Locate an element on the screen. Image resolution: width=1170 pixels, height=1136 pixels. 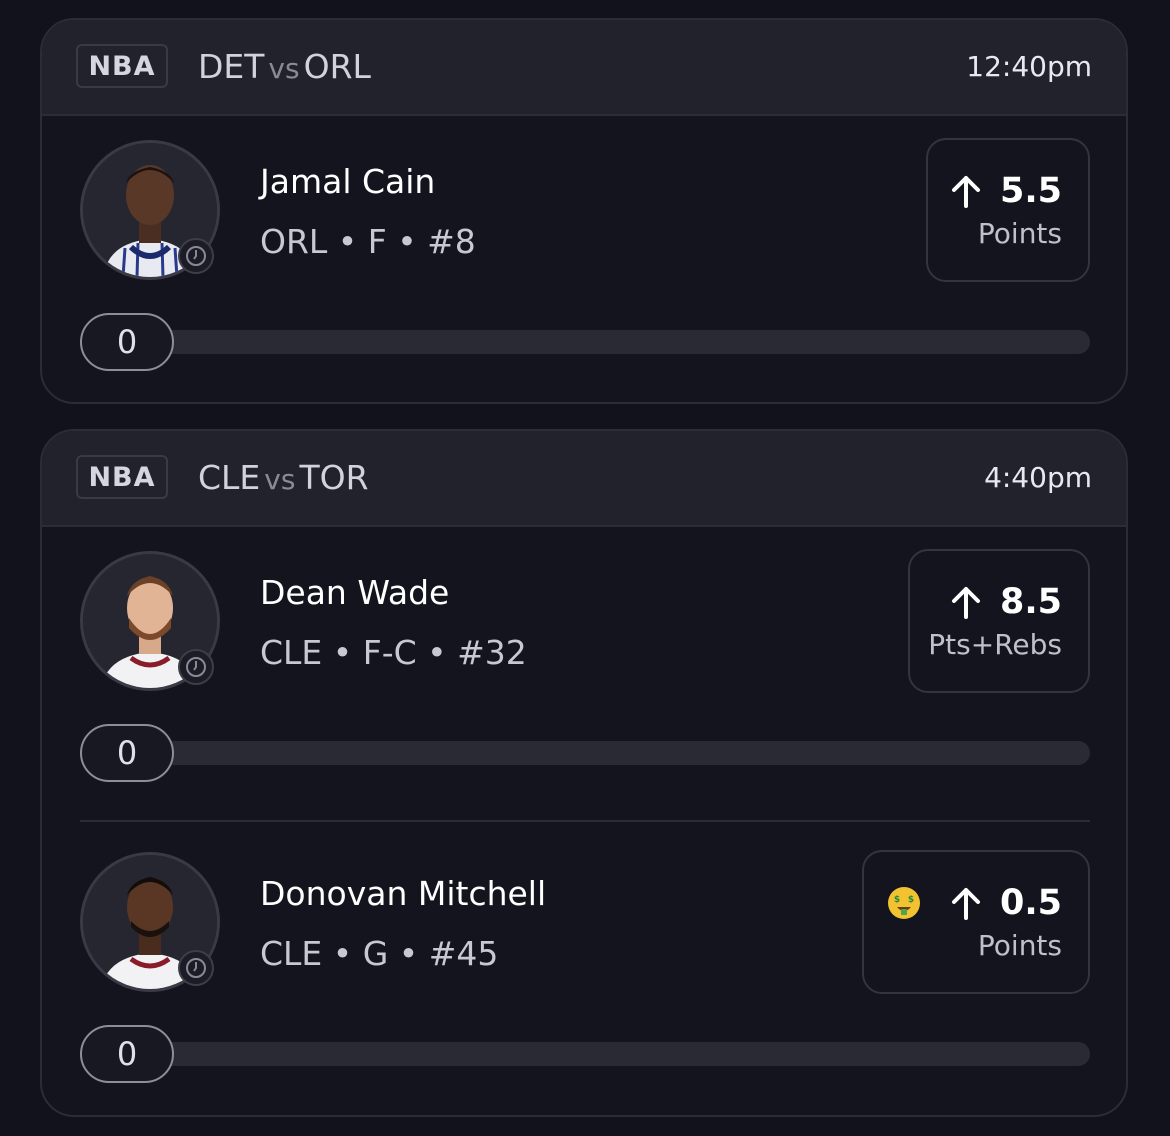
matchup: CLE vs TOR is located at coordinates (283, 477).